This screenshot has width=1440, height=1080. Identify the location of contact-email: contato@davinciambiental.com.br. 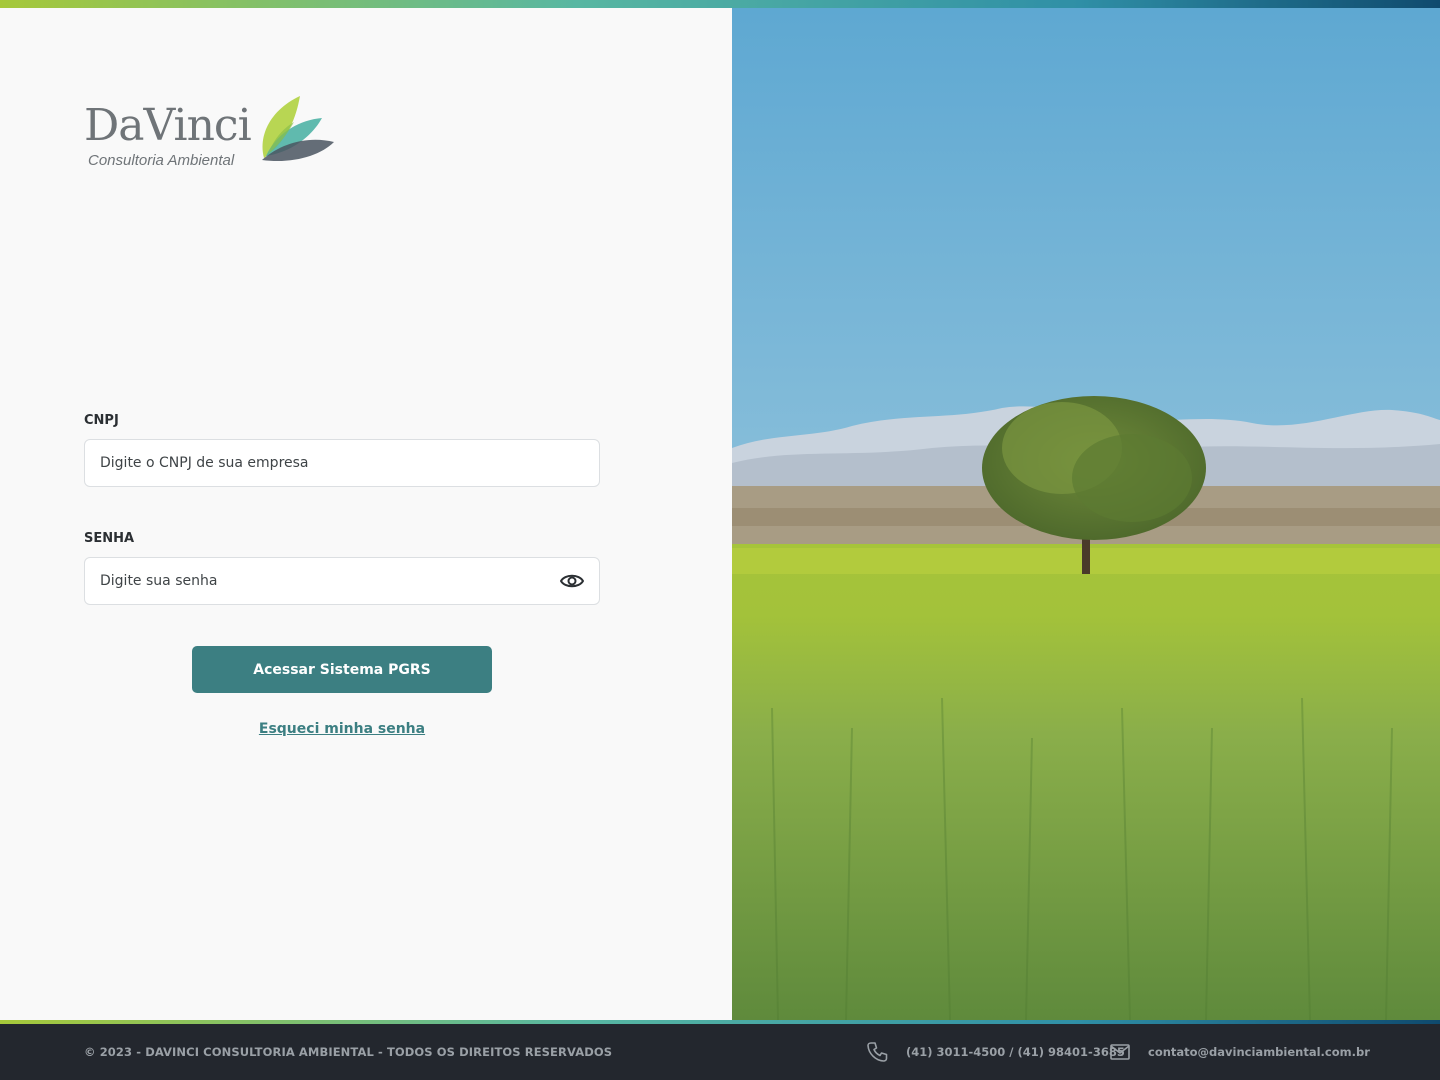
(1259, 1052).